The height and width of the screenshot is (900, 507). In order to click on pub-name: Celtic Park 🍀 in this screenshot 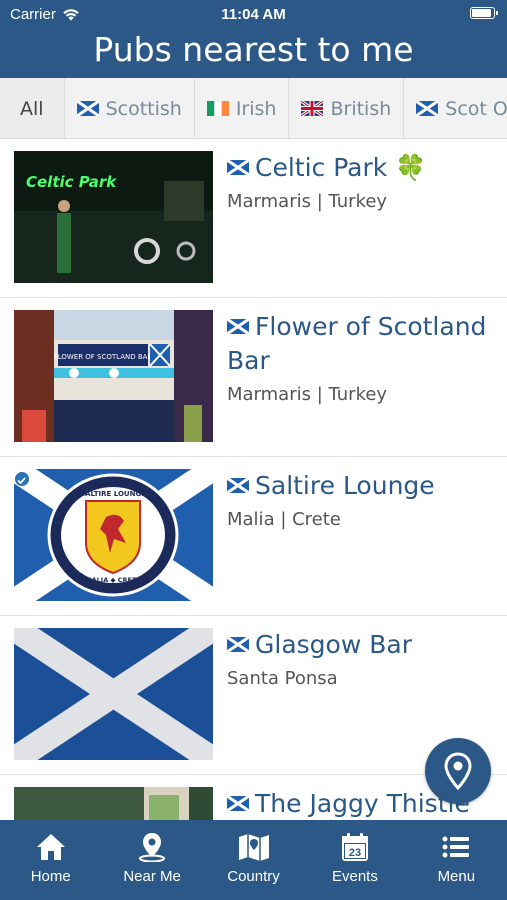, I will do `click(364, 168)`.